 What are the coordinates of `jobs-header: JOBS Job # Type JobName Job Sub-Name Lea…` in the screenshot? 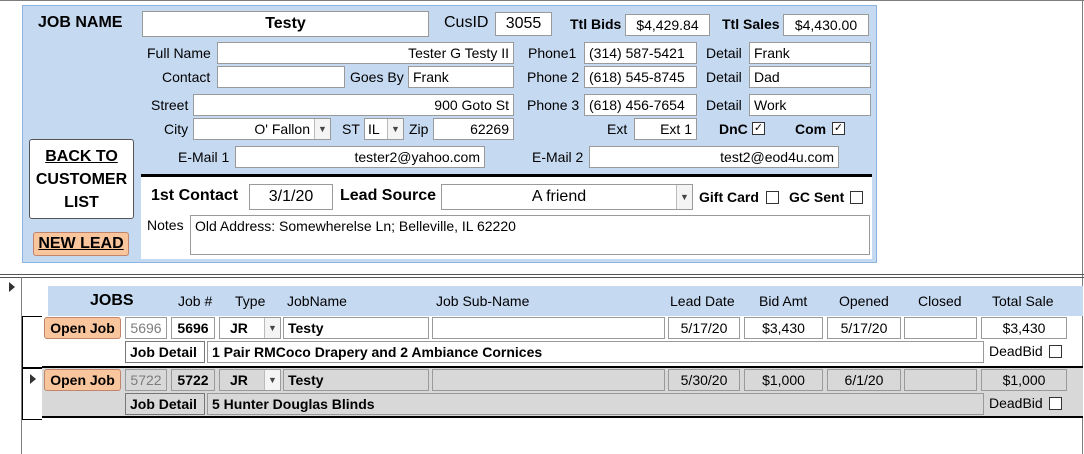 It's located at (565, 301).